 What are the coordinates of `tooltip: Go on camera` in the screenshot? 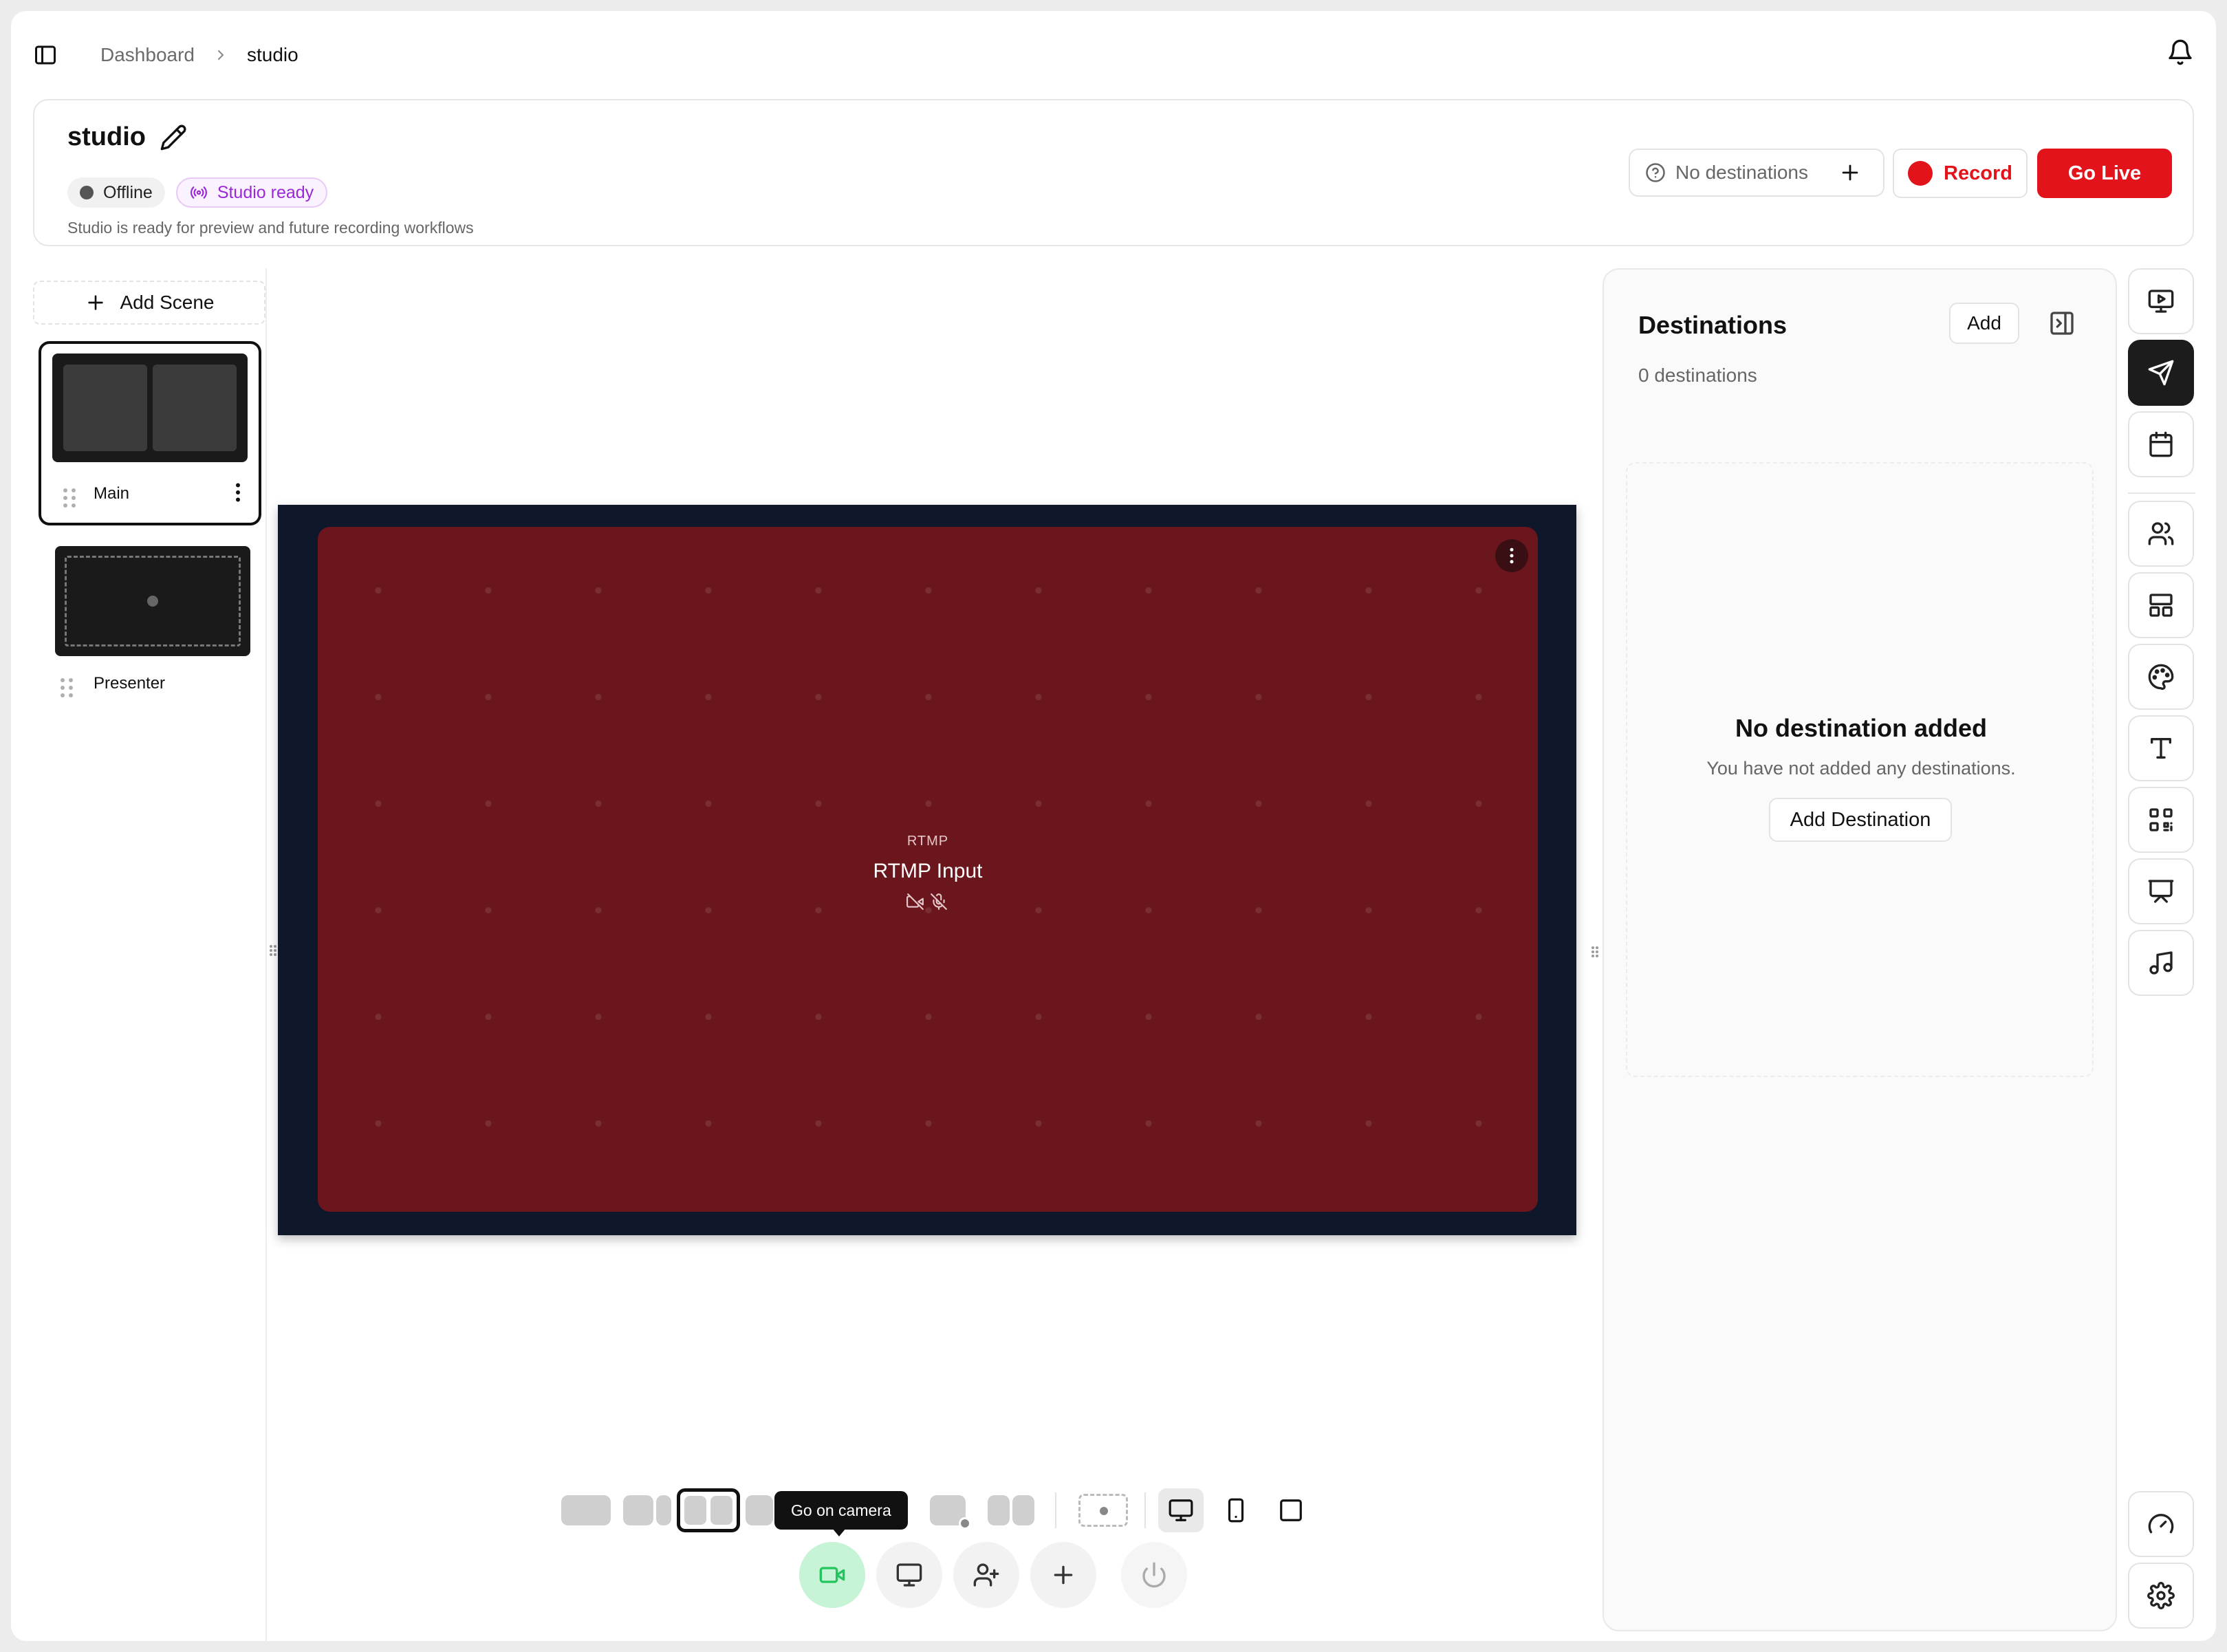 It's located at (841, 1510).